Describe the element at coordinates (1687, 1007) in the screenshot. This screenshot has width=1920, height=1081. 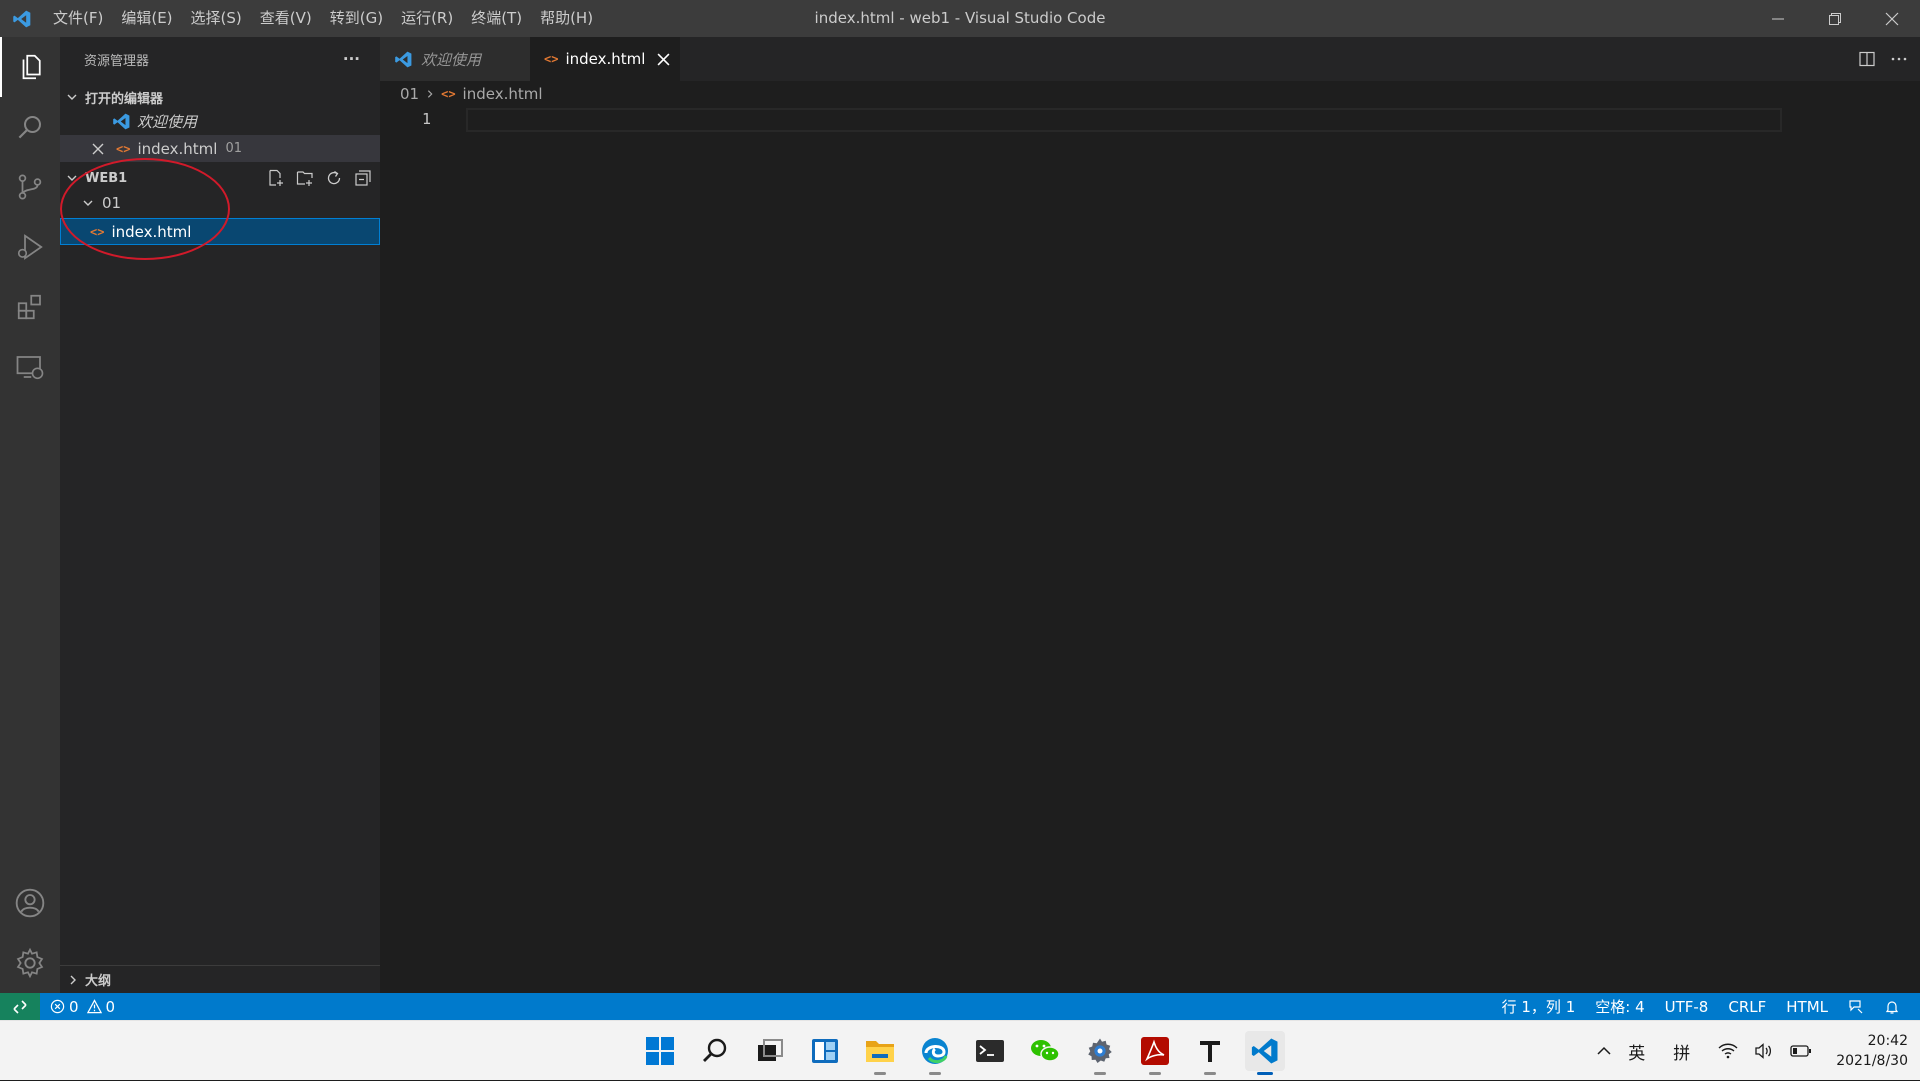
I see `encoding: UTF-8` at that location.